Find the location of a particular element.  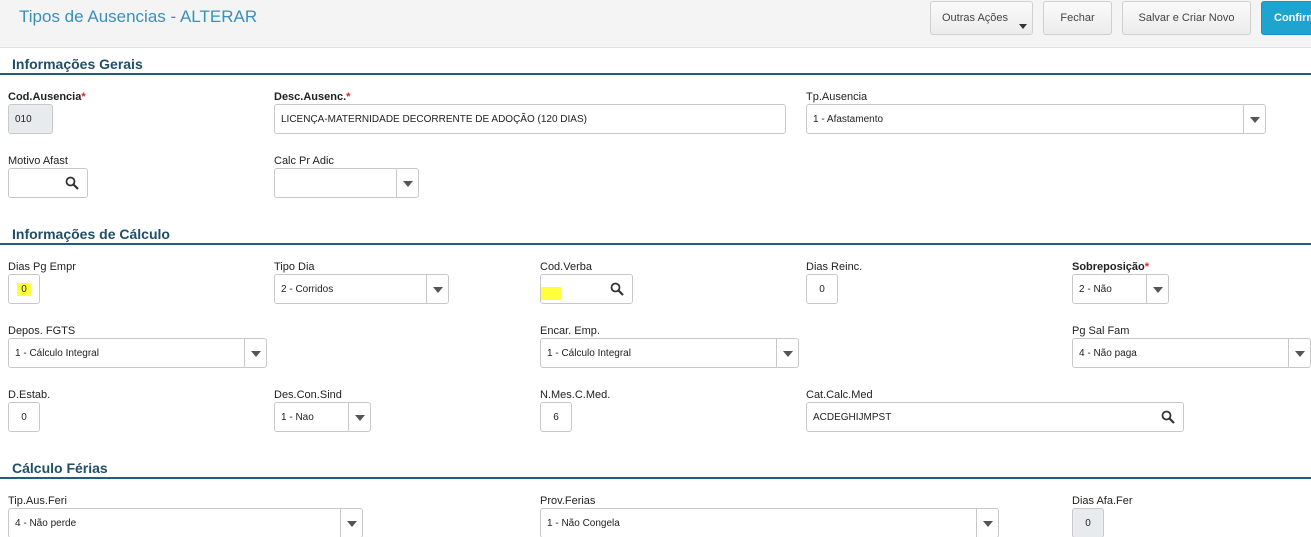

sobreposicao-label: Sobreposição* is located at coordinates (1111, 267).